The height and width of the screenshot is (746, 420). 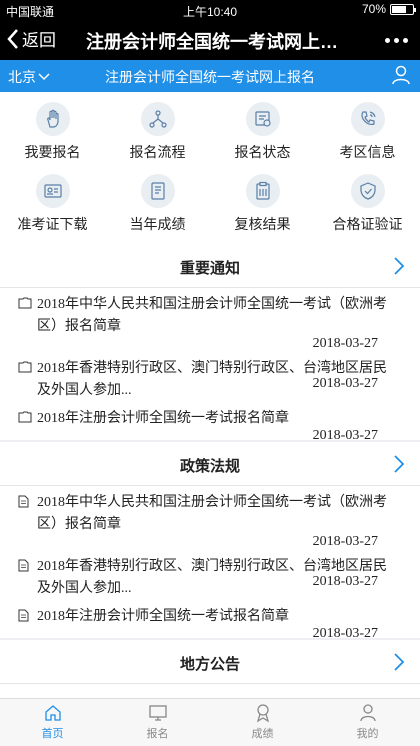 I want to click on grid-item-certificate: 合格证验证, so click(x=367, y=204).